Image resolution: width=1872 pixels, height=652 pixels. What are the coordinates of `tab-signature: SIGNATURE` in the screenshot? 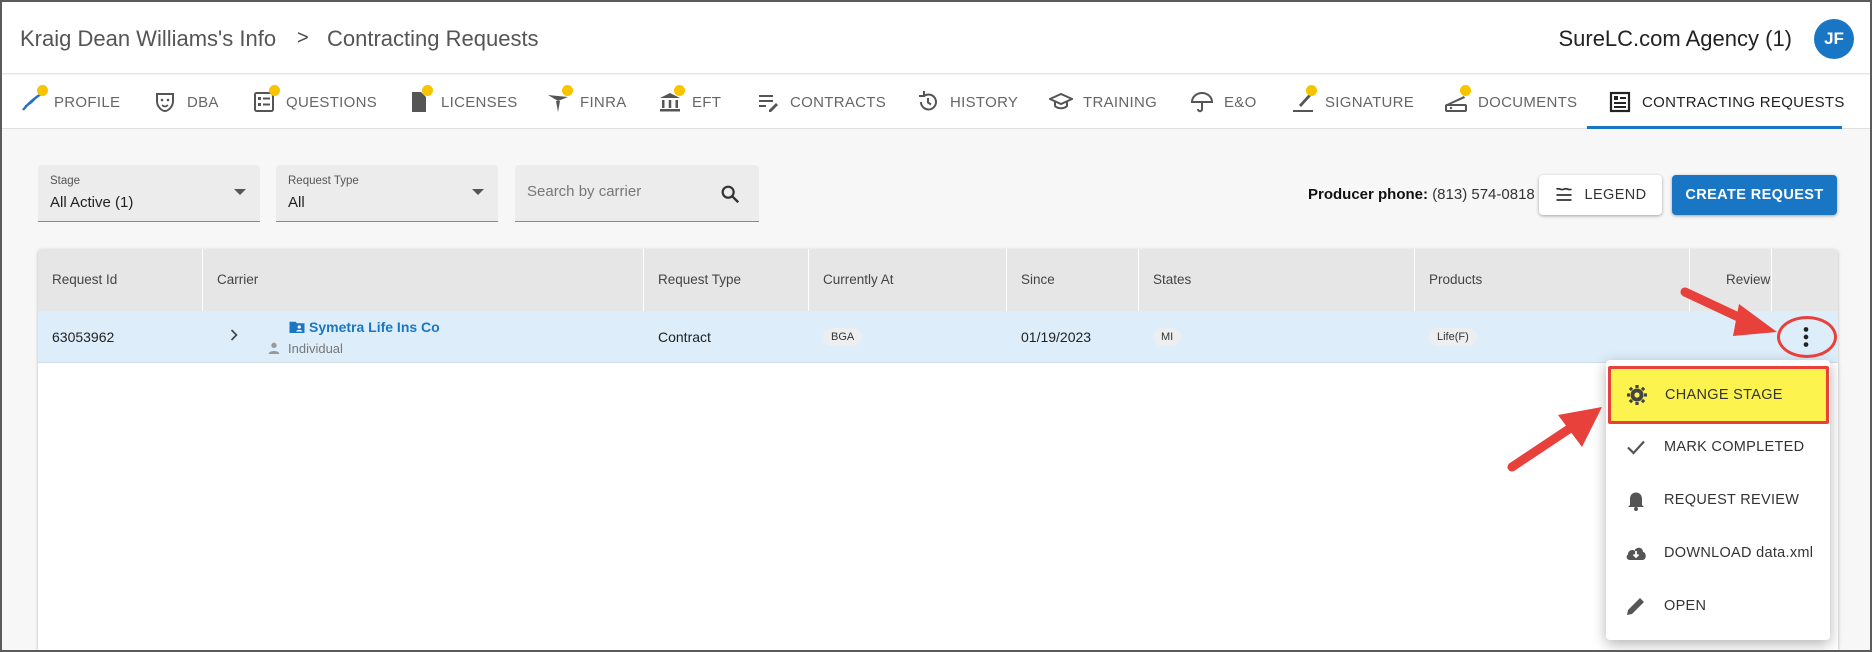 It's located at (1352, 102).